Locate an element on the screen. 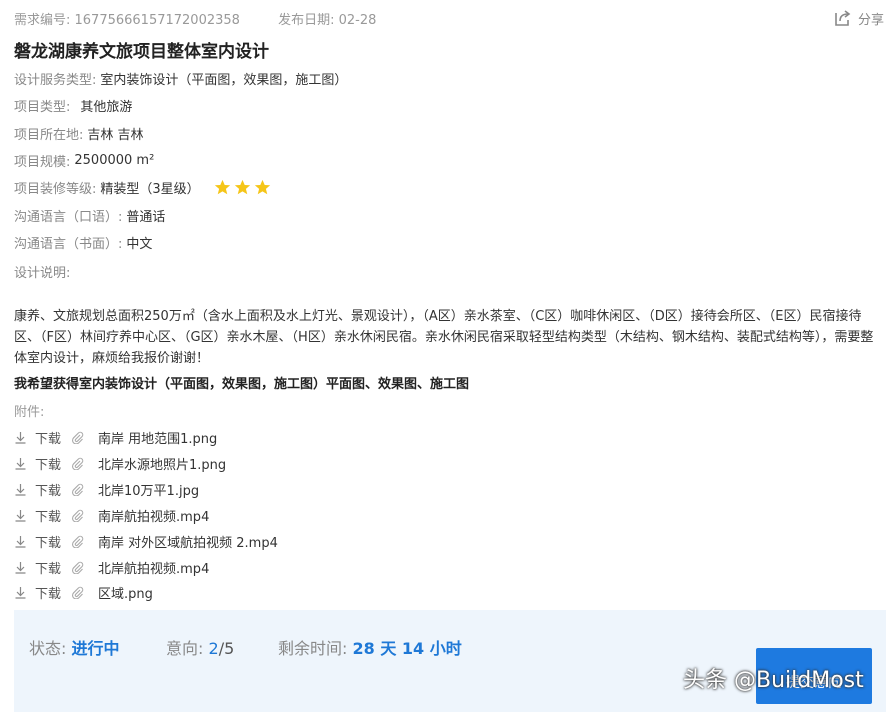 The width and height of the screenshot is (894, 712). status-bar: 状态: 进行中 意向: 2/5 剩余时间: 28 天 14 小时 提交意向 is located at coordinates (450, 661).